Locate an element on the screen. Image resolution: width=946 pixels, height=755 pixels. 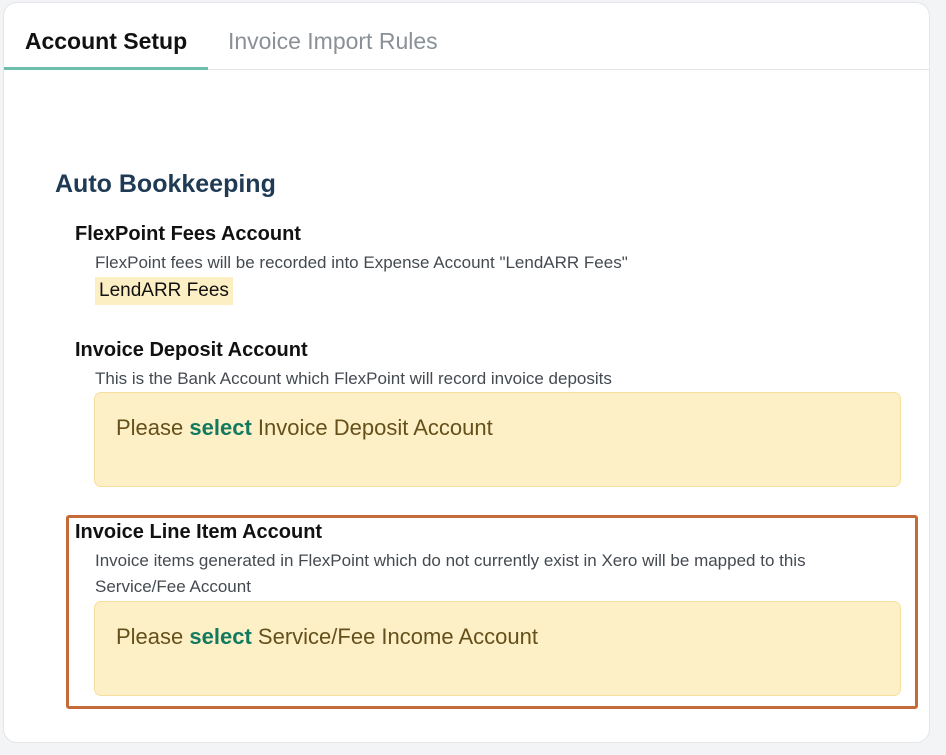
deposit-account-select-box: Please select Invoice Deposit Account is located at coordinates (497, 439).